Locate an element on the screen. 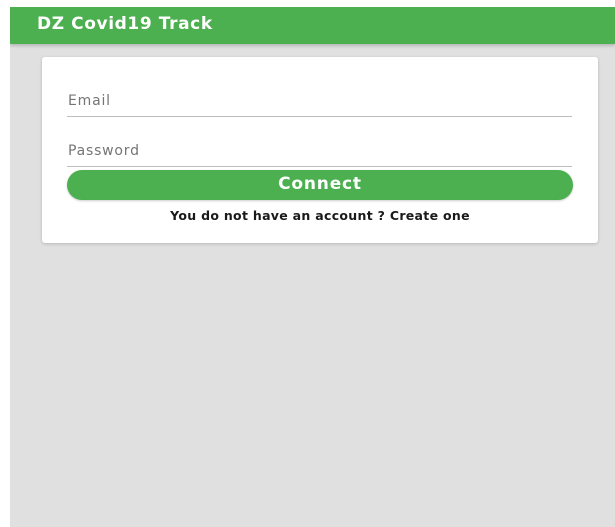 This screenshot has height=527, width=615. signup-prompt-line: You do not have an account ? Create one is located at coordinates (320, 215).